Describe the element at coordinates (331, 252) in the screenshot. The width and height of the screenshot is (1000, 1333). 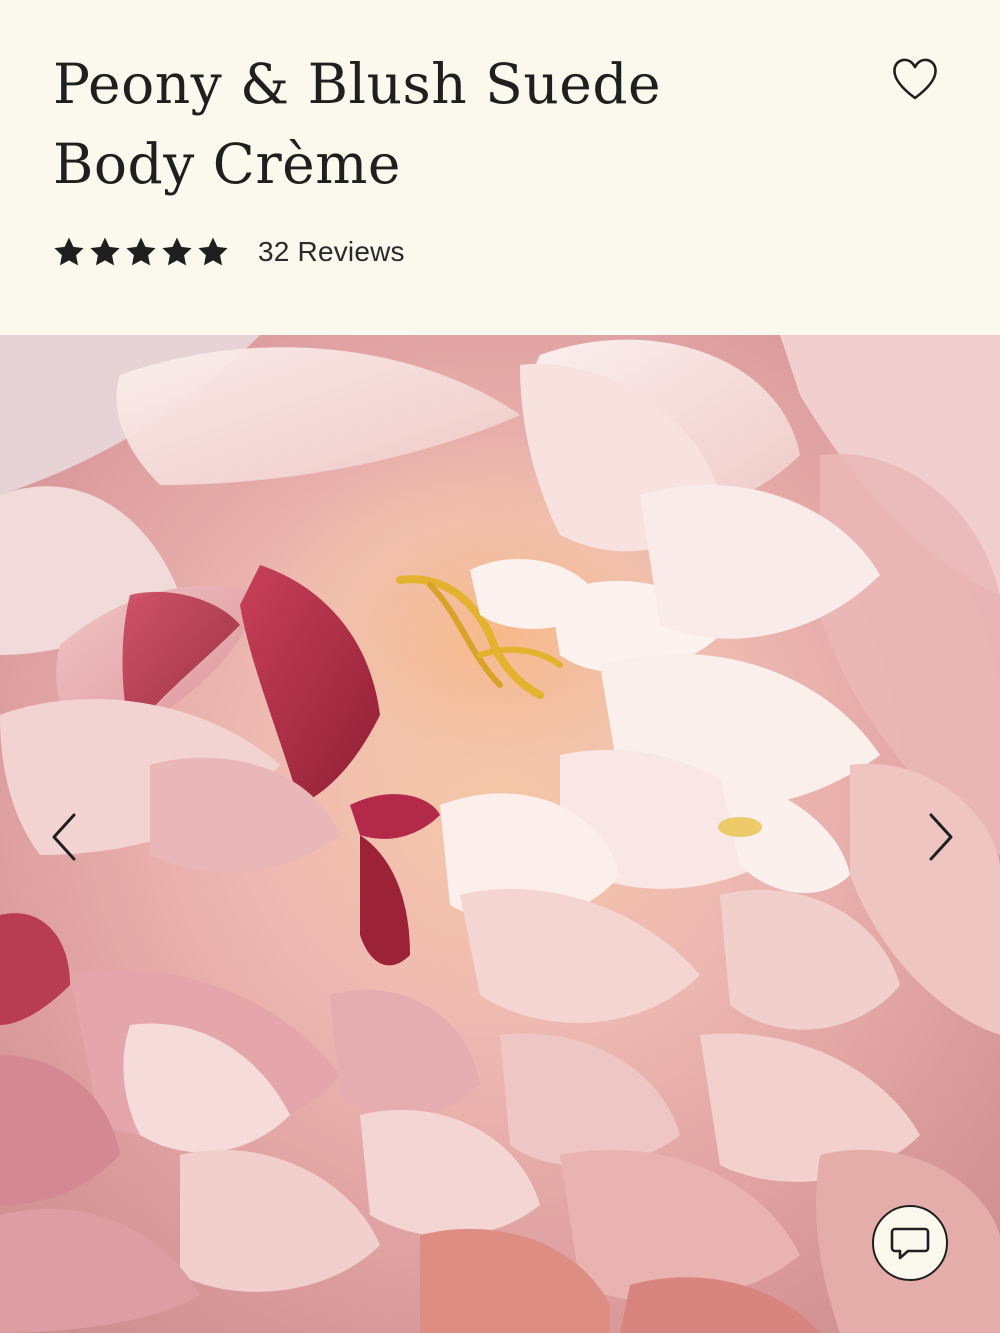
I see `reviews-link: 32 Reviews` at that location.